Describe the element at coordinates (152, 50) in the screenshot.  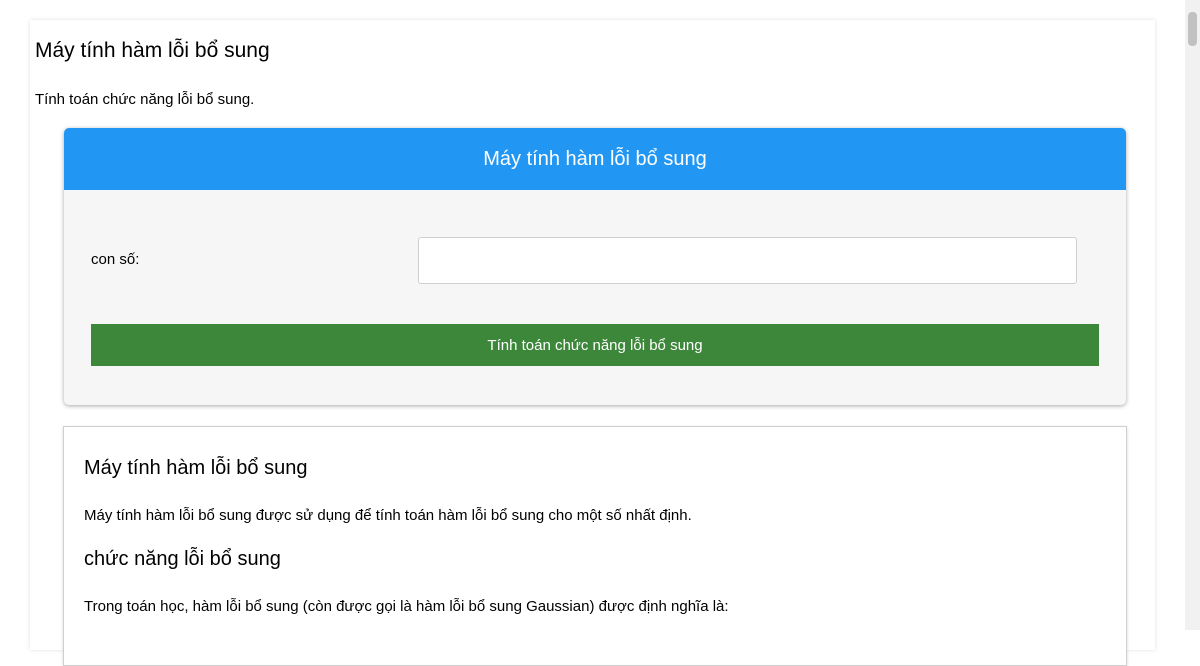
I see `page-title: Máy tính hàm lỗi bổ sung` at that location.